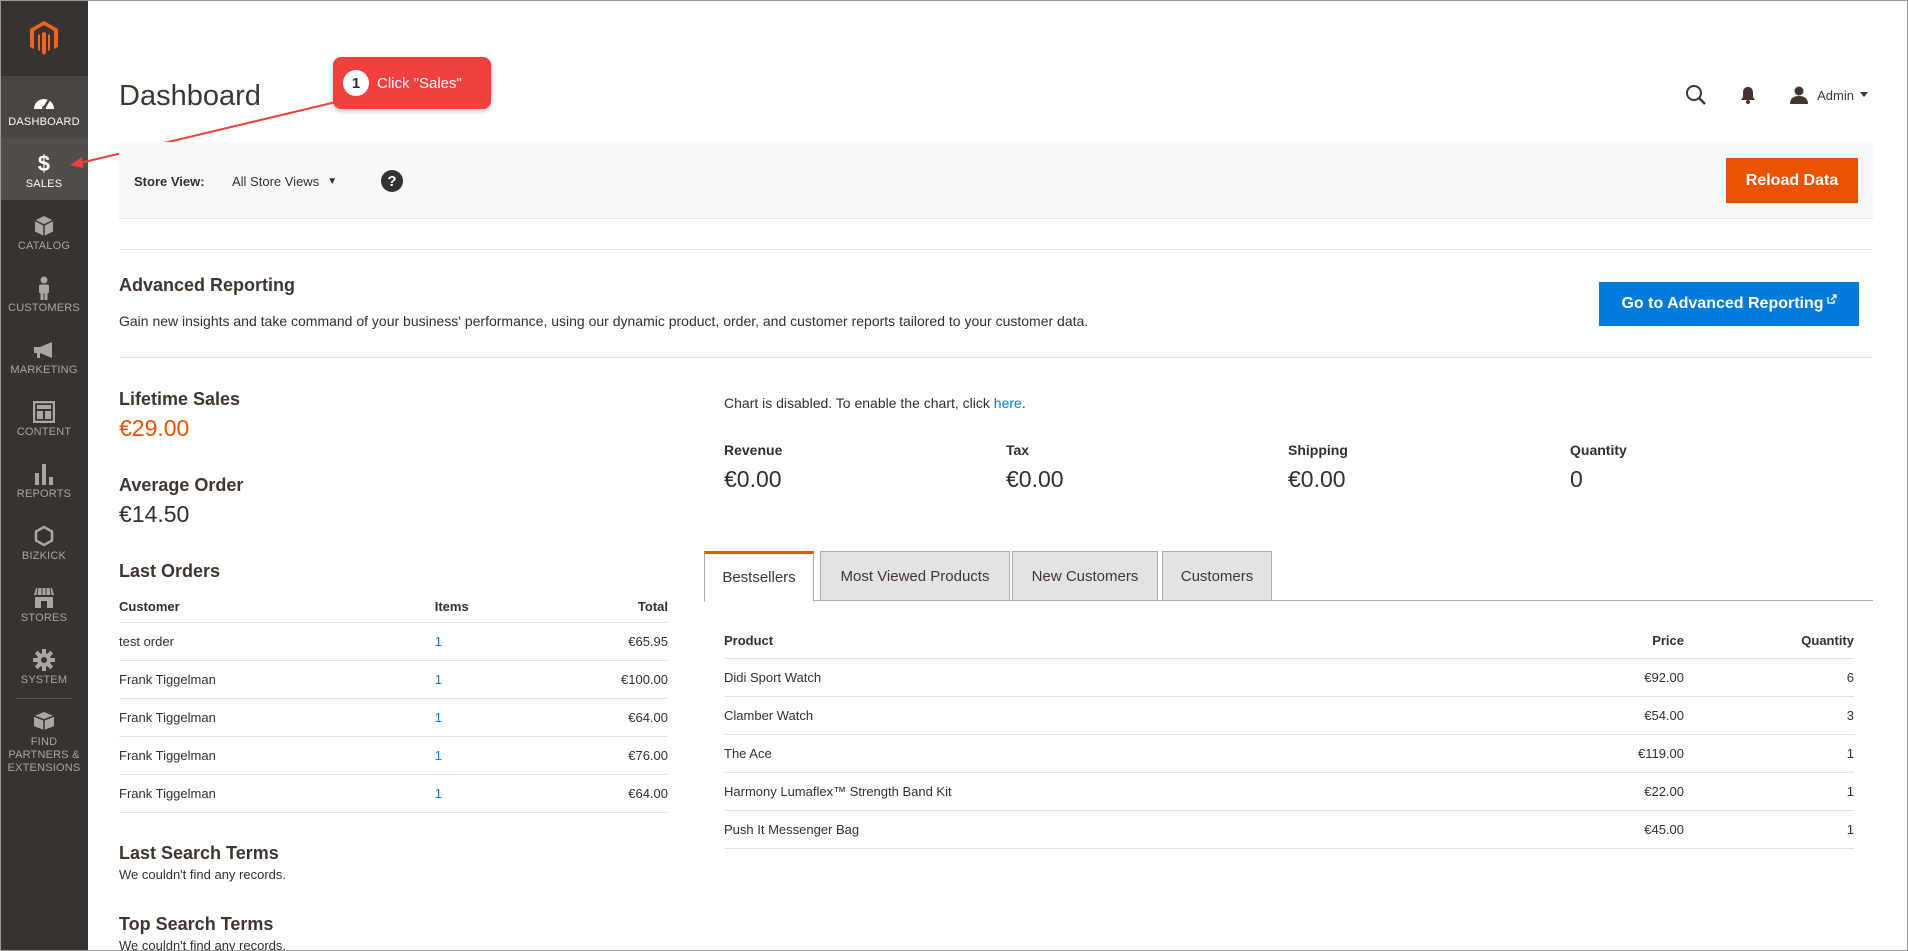 The width and height of the screenshot is (1908, 951). I want to click on order-total: €76.00, so click(591, 755).